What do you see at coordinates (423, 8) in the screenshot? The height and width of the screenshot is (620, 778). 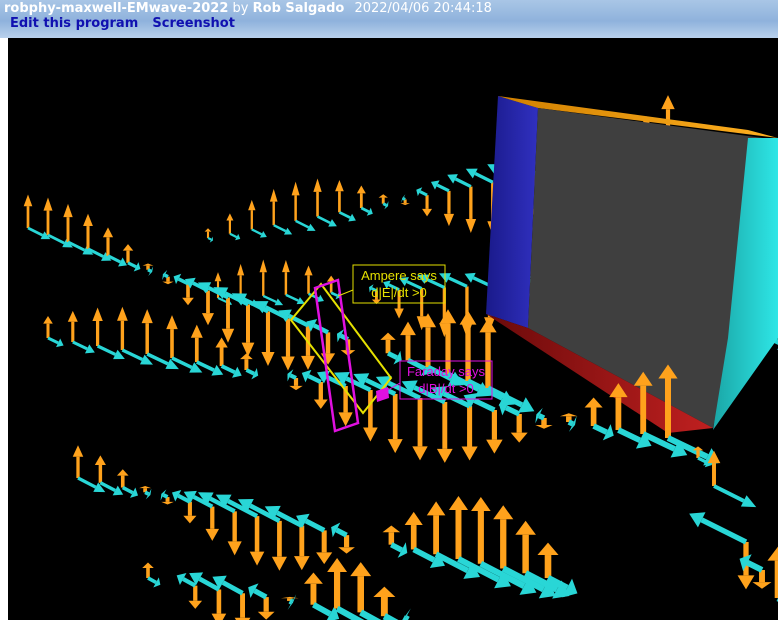 I see `timestamp: 2022/04/06 20:44:18` at bounding box center [423, 8].